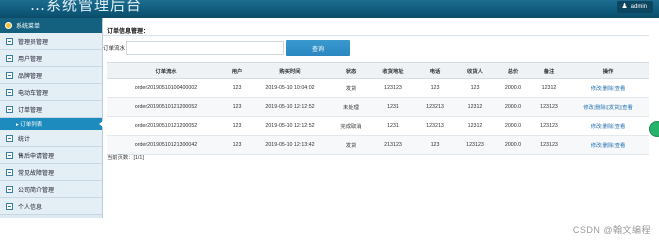  Describe the element at coordinates (635, 7) in the screenshot. I see `admin-badge: ♟ admin` at that location.